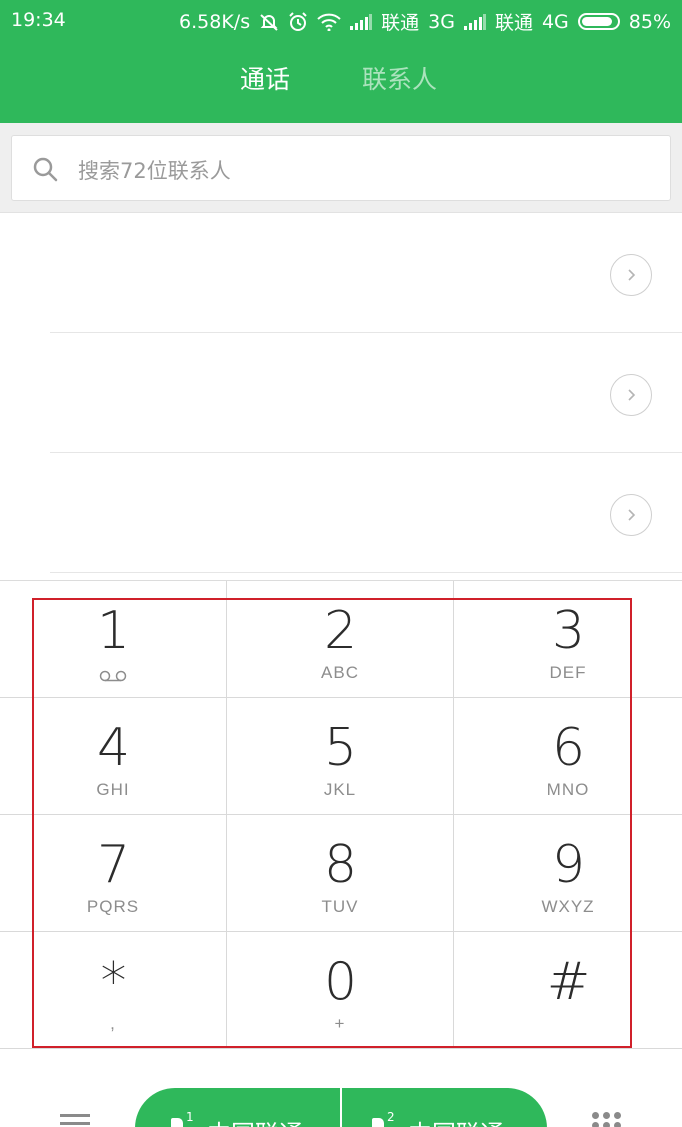 This screenshot has height=1127, width=682. What do you see at coordinates (45, 169) in the screenshot?
I see `search-icon` at bounding box center [45, 169].